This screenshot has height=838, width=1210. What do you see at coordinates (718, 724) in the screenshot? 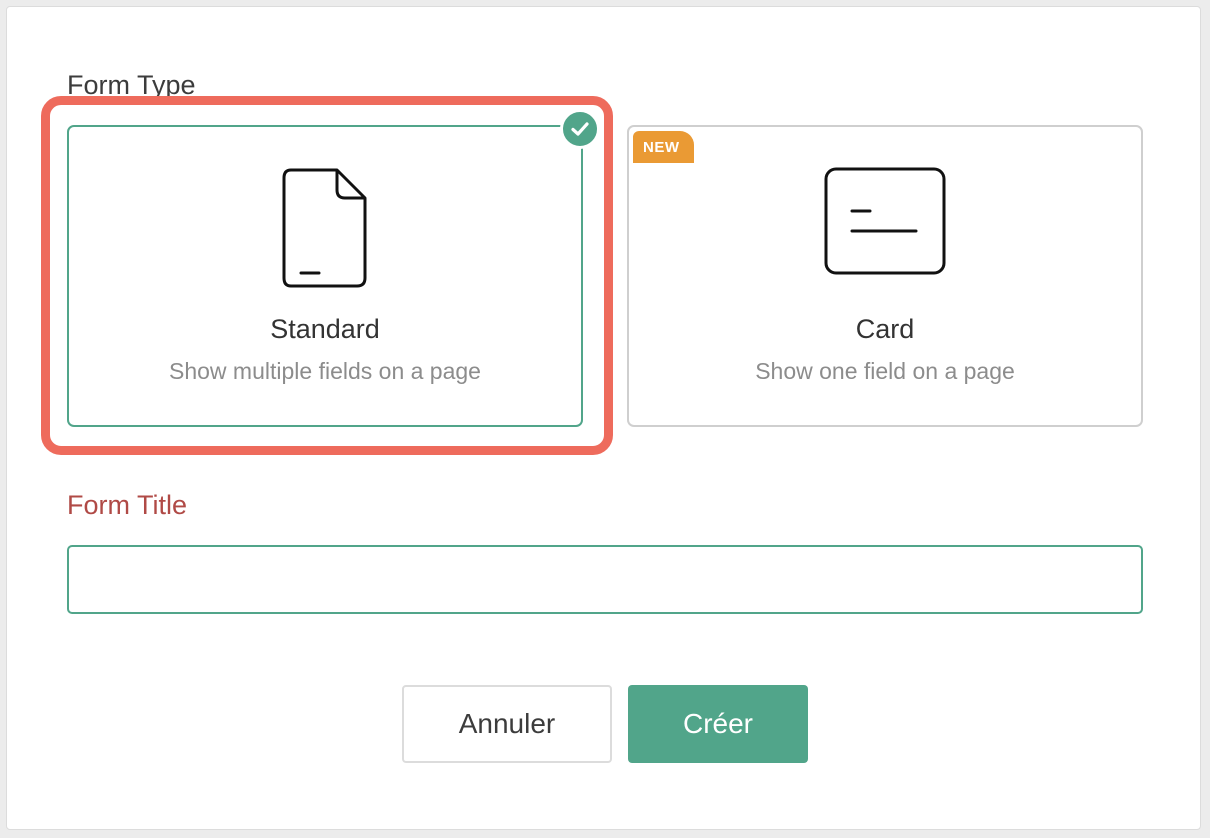
I see `create-button: Créer` at bounding box center [718, 724].